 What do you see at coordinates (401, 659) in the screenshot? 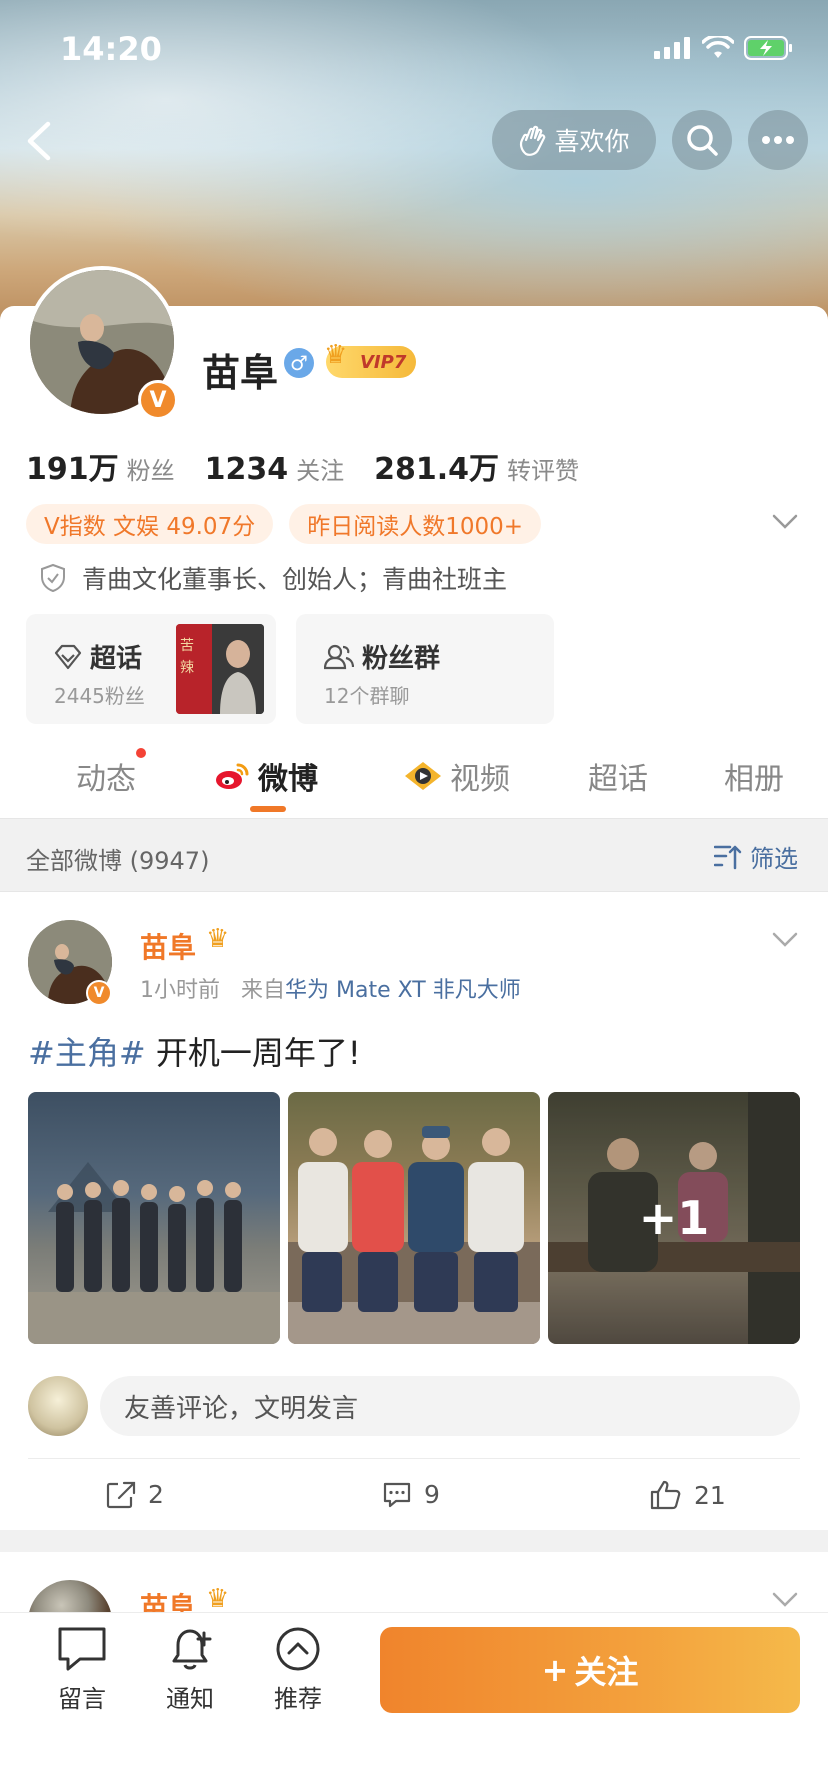
I see `fangroup-label: 粉丝群` at bounding box center [401, 659].